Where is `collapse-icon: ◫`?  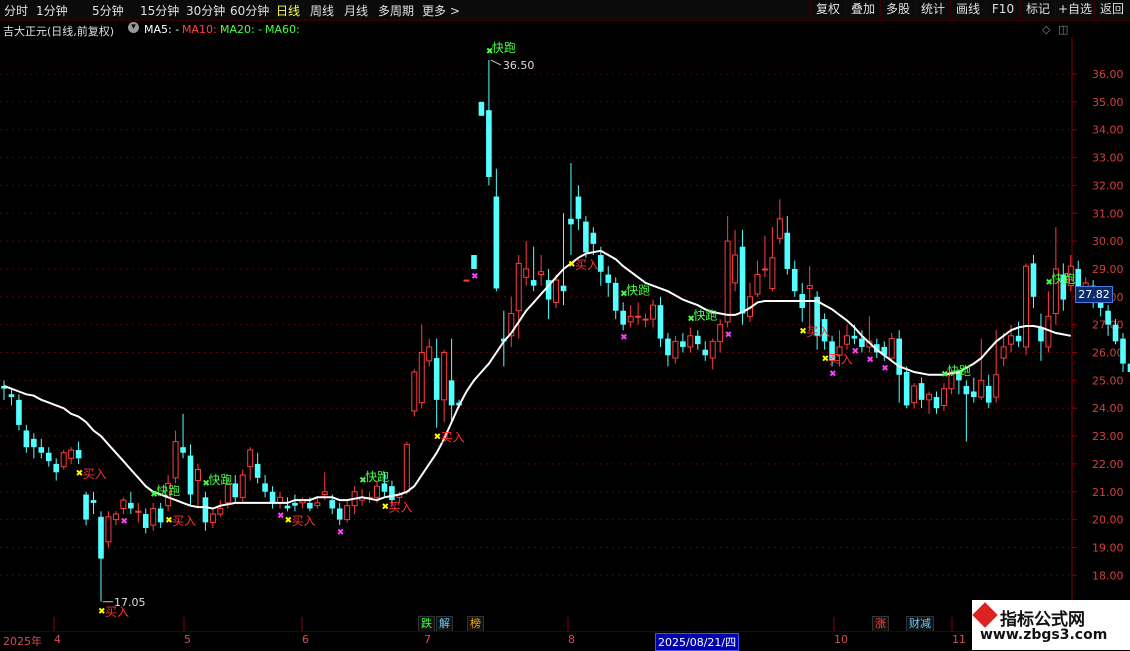 collapse-icon: ◫ is located at coordinates (1063, 29).